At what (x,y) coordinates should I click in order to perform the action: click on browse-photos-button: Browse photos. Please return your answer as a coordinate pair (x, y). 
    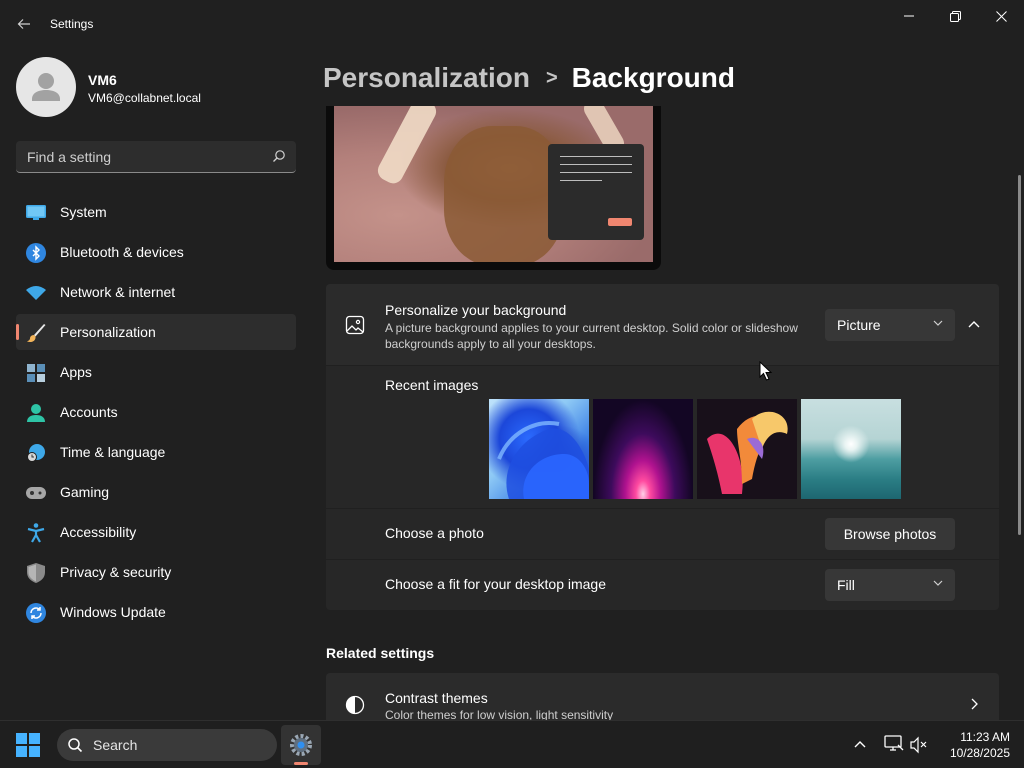
    Looking at the image, I should click on (890, 534).